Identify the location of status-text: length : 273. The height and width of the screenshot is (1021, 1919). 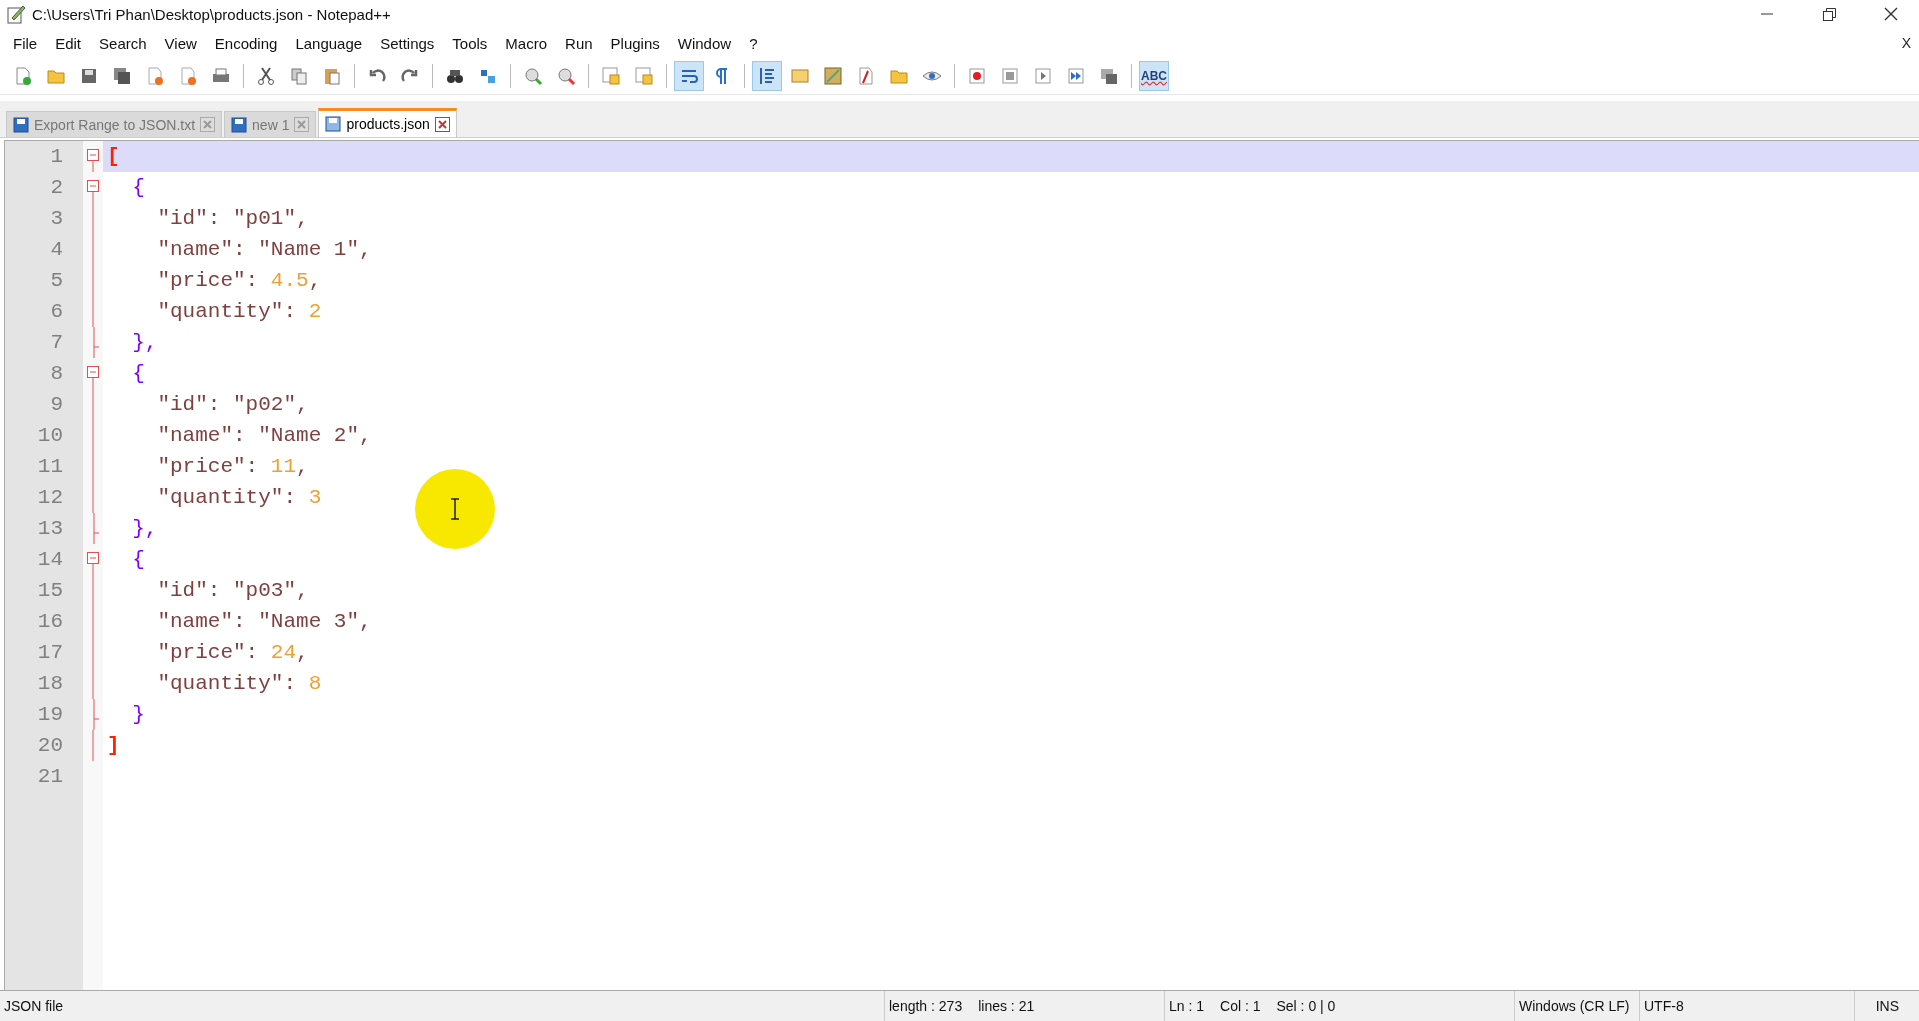
(926, 1006).